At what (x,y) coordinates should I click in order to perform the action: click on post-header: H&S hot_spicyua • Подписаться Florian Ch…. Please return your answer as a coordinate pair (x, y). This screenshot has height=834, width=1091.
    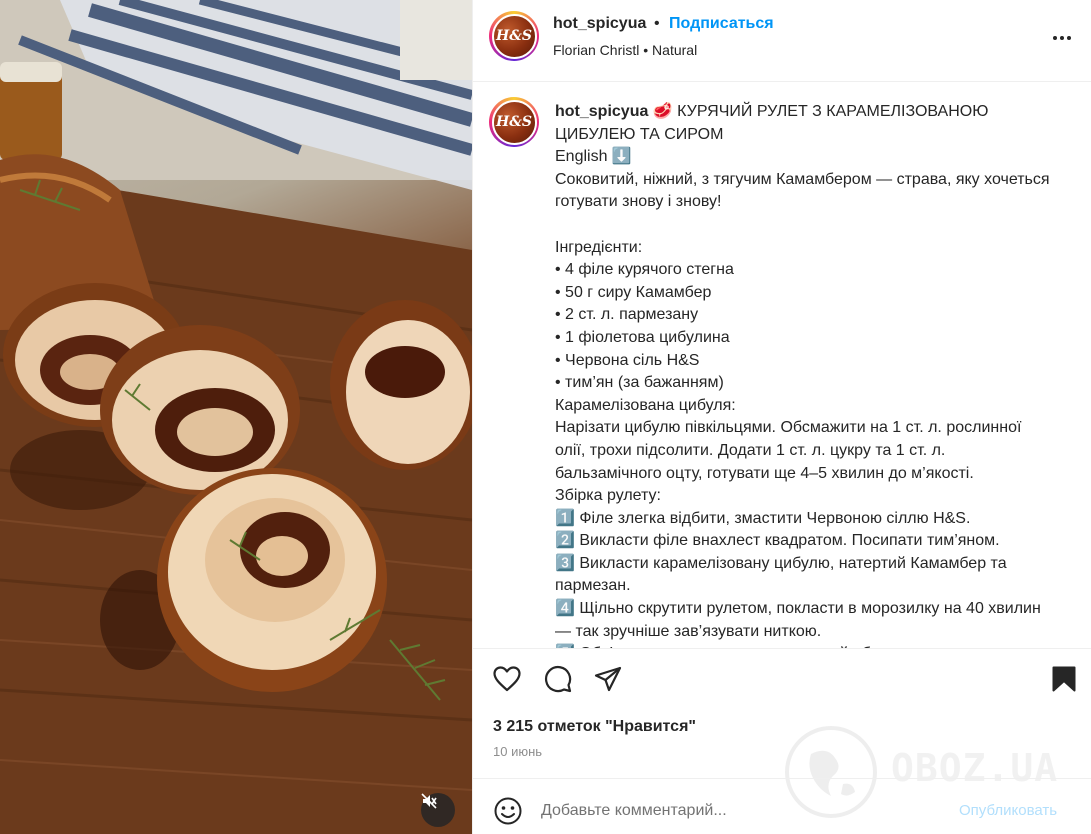
    Looking at the image, I should click on (782, 41).